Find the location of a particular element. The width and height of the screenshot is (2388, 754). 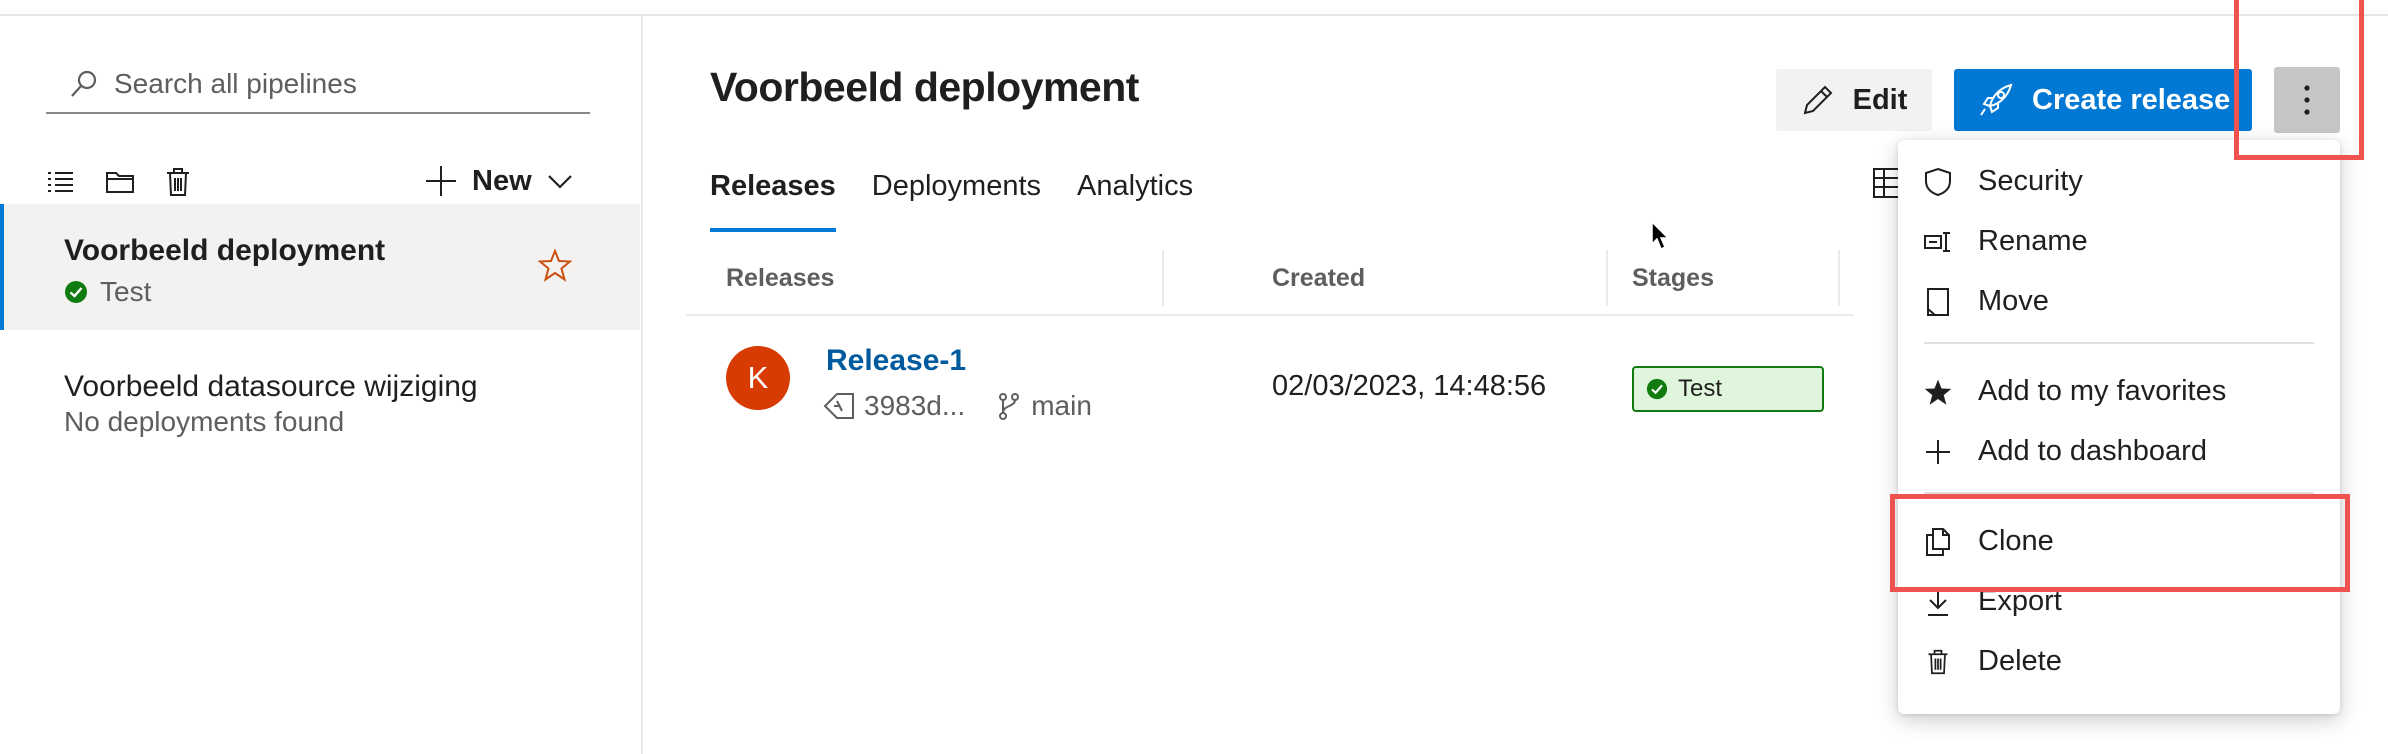

new-button-label: New is located at coordinates (502, 180).